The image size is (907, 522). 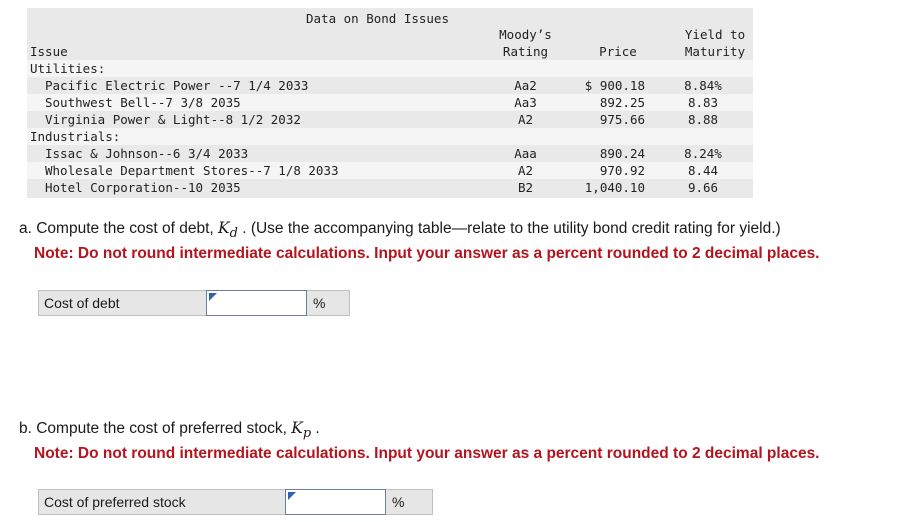 I want to click on yield-cell: 8.44, so click(x=703, y=170).